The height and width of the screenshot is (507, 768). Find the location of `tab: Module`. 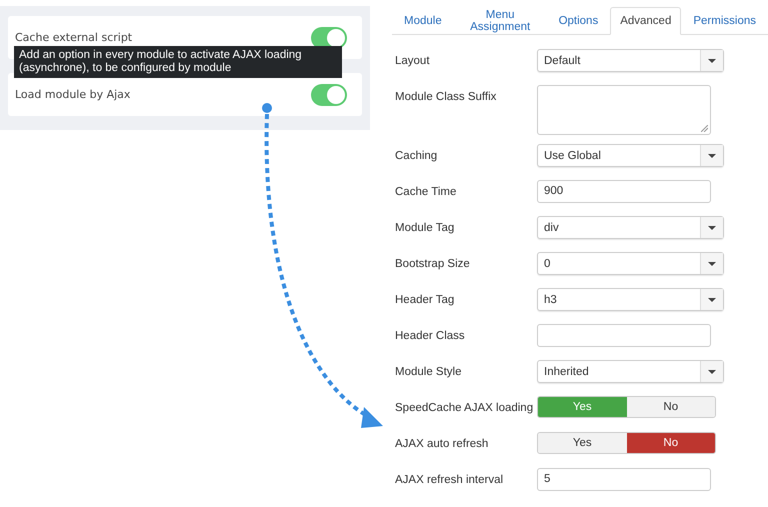

tab: Module is located at coordinates (423, 21).